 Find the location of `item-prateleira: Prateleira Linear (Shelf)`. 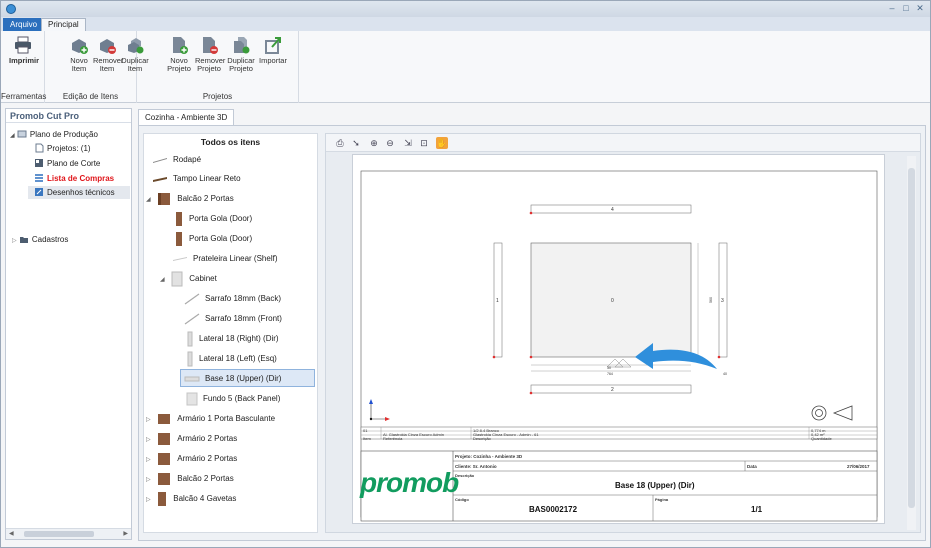

item-prateleira: Prateleira Linear (Shelf) is located at coordinates (224, 259).